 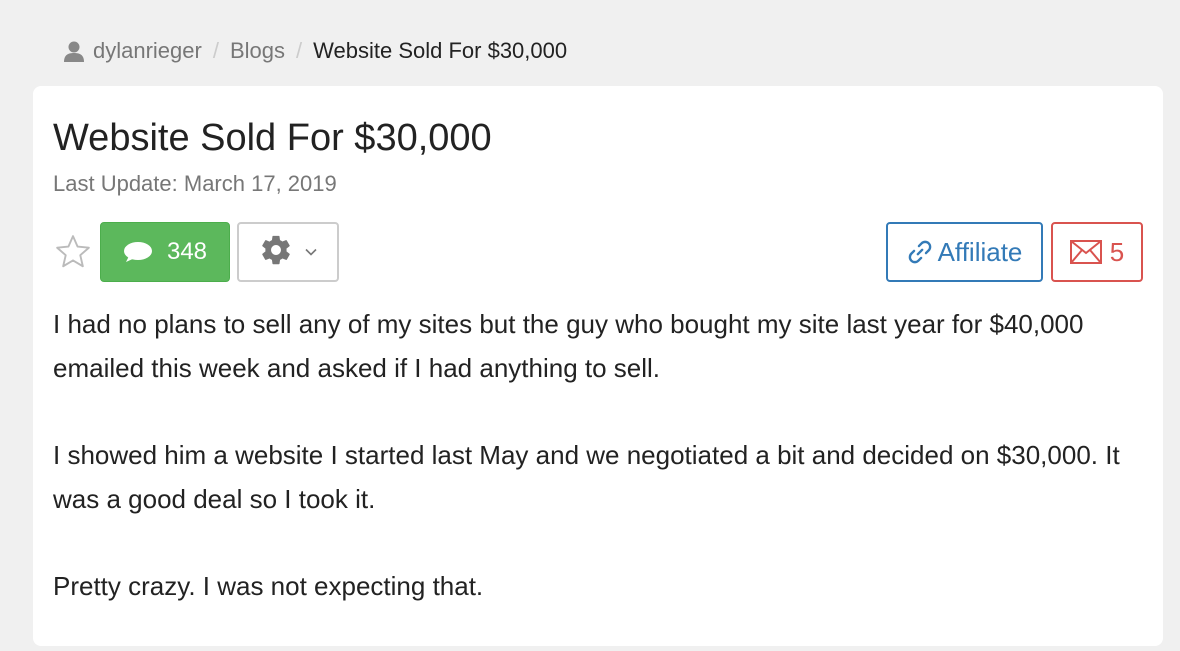 I want to click on gear-icon, so click(x=276, y=252).